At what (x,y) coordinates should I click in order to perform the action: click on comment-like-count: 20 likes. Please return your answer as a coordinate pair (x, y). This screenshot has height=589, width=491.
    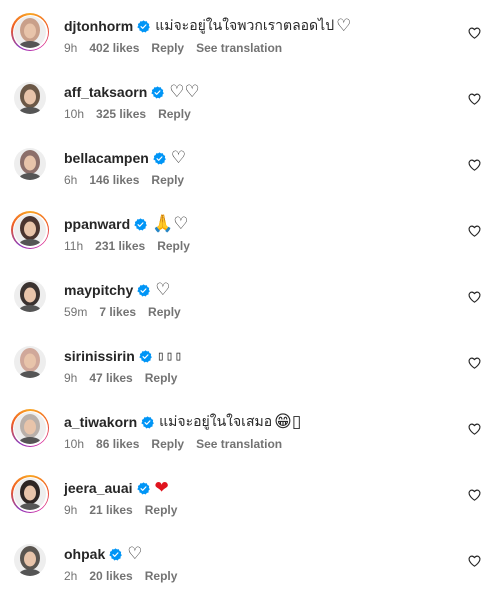
    Looking at the image, I should click on (110, 576).